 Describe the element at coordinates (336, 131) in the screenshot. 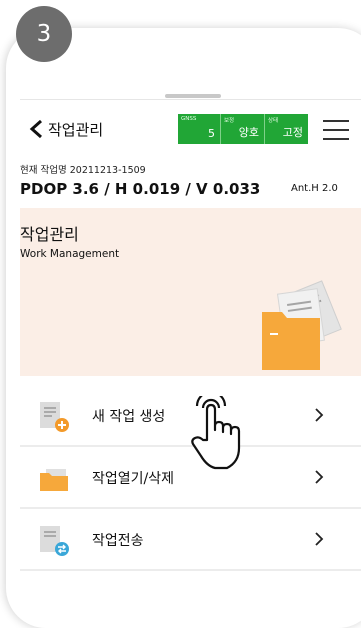

I see `hamburger-menu-icon` at that location.